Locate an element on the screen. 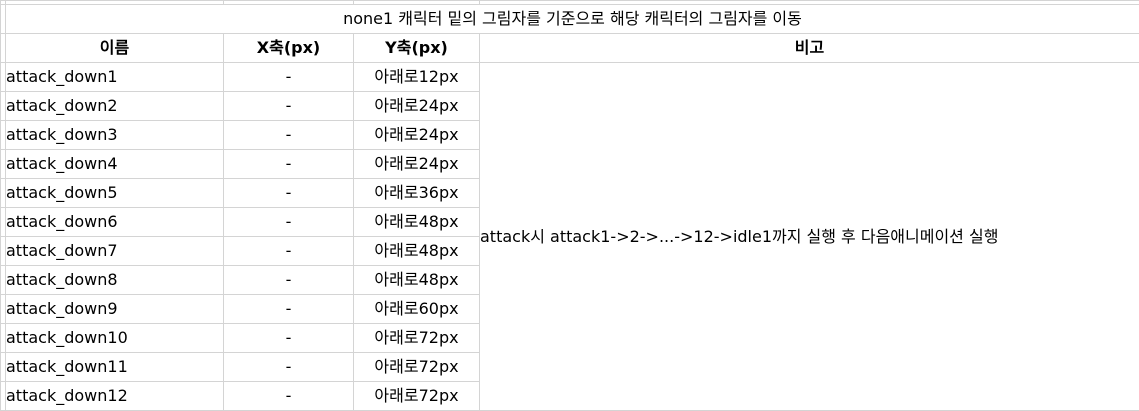  title-row: none1 캐릭터 밑의 그림자를 기준으로 해당 캐릭터의 그림자를 이동 is located at coordinates (570, 19).